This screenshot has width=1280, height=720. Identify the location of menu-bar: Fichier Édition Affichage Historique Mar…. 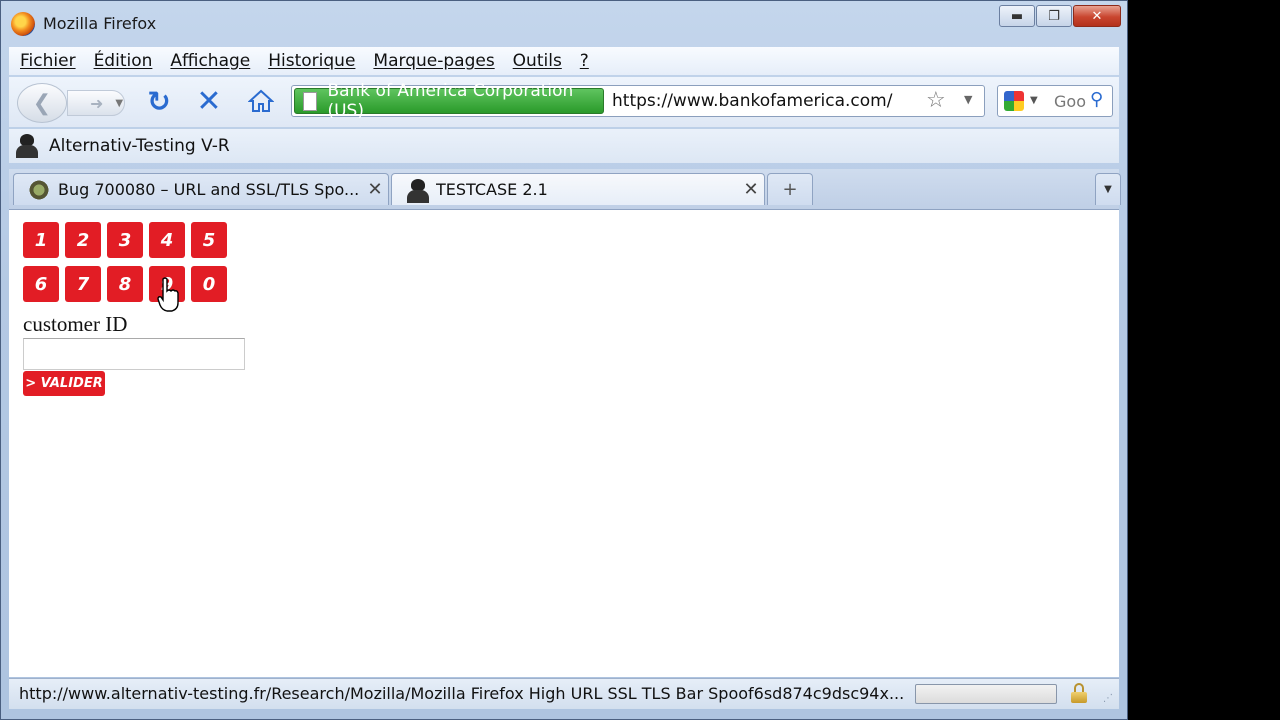
(564, 61).